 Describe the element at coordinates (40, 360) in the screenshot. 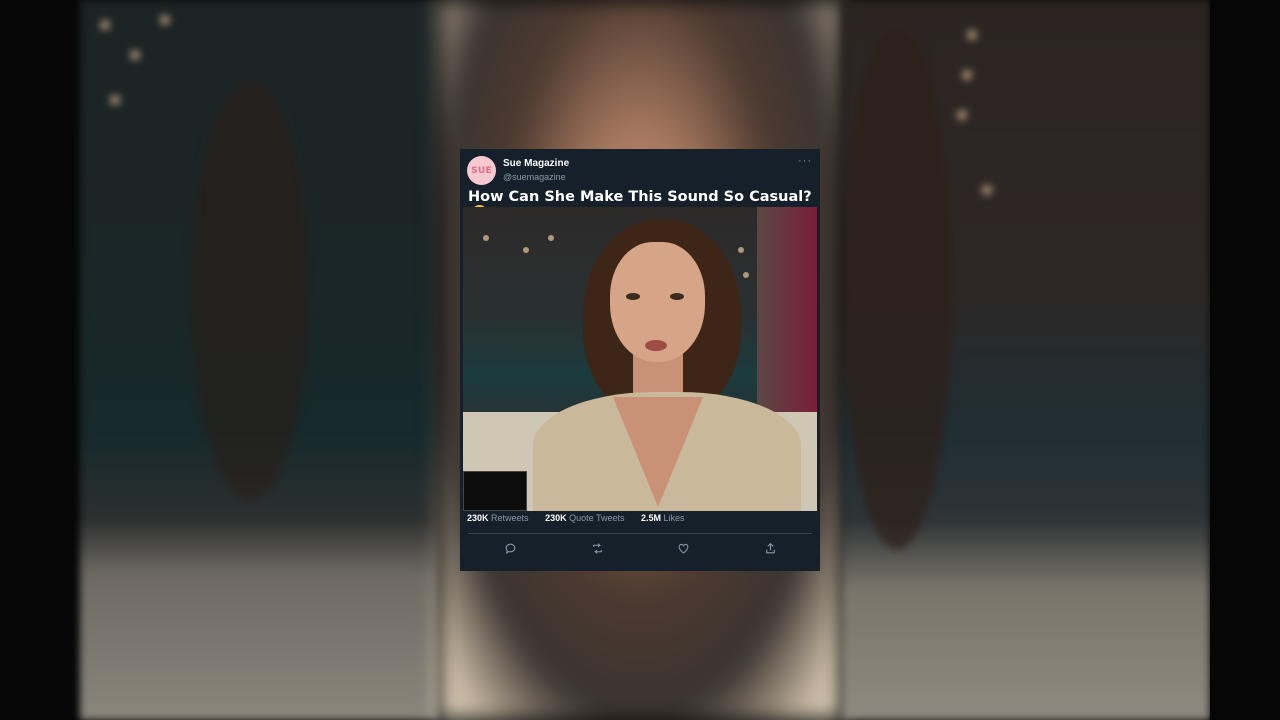

I see `letterbox-left` at that location.